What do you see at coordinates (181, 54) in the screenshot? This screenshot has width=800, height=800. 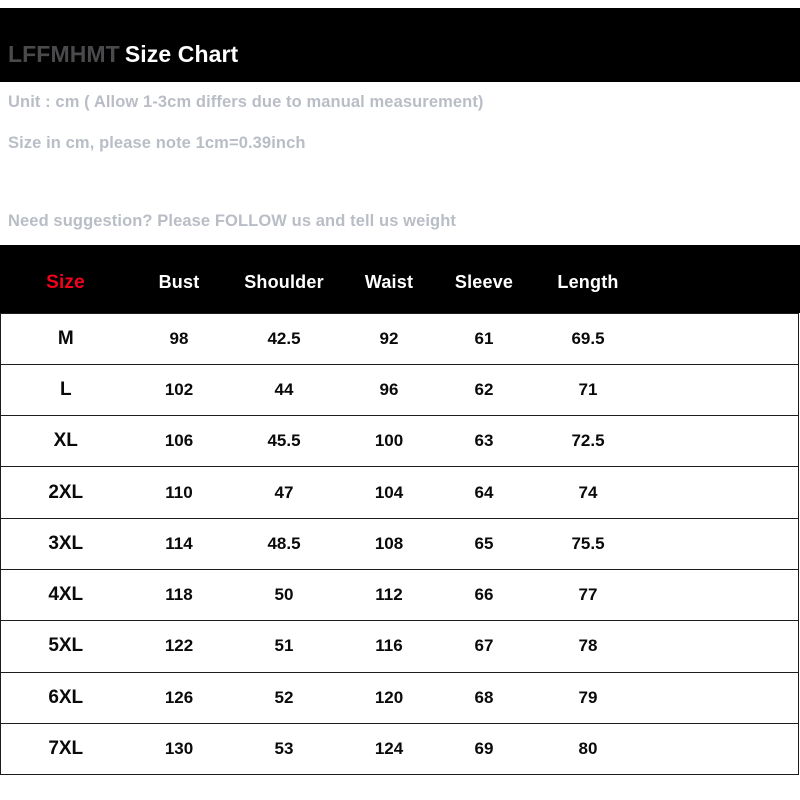 I see `title-text: Size Chart` at bounding box center [181, 54].